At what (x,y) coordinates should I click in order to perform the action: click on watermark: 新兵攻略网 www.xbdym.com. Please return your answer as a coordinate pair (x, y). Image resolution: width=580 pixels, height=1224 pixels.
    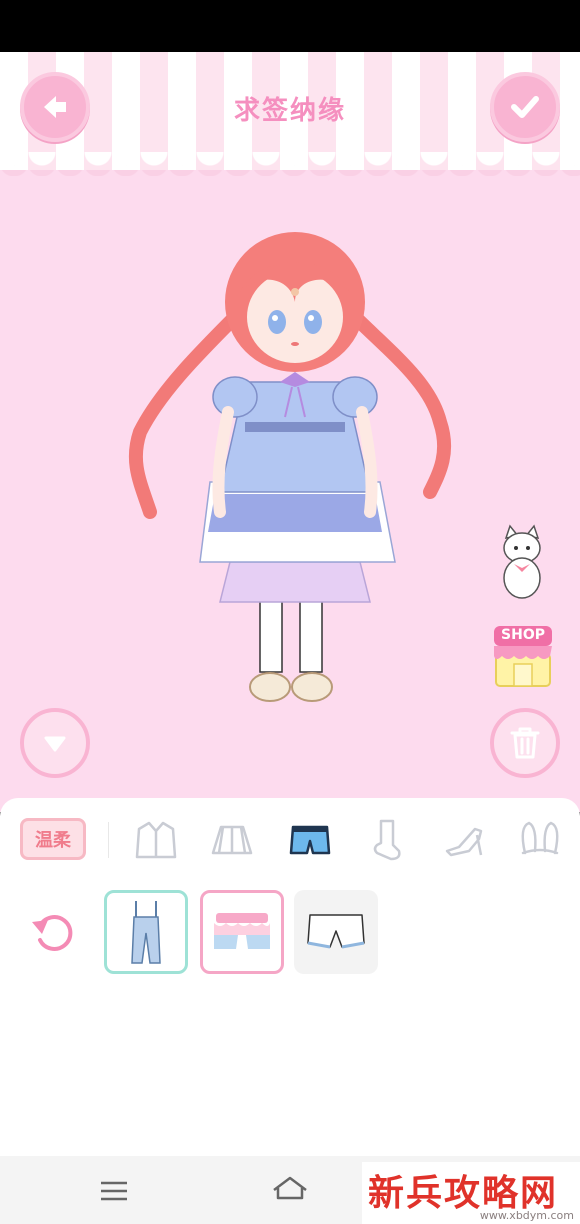
    Looking at the image, I should click on (471, 1193).